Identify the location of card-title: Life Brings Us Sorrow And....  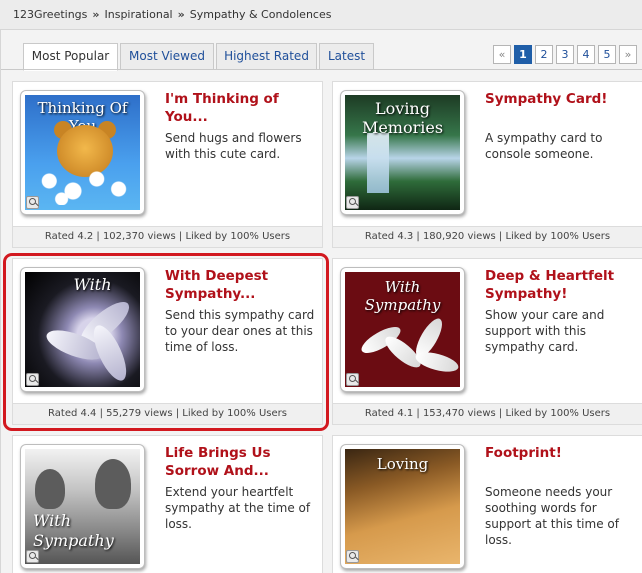
(243, 462).